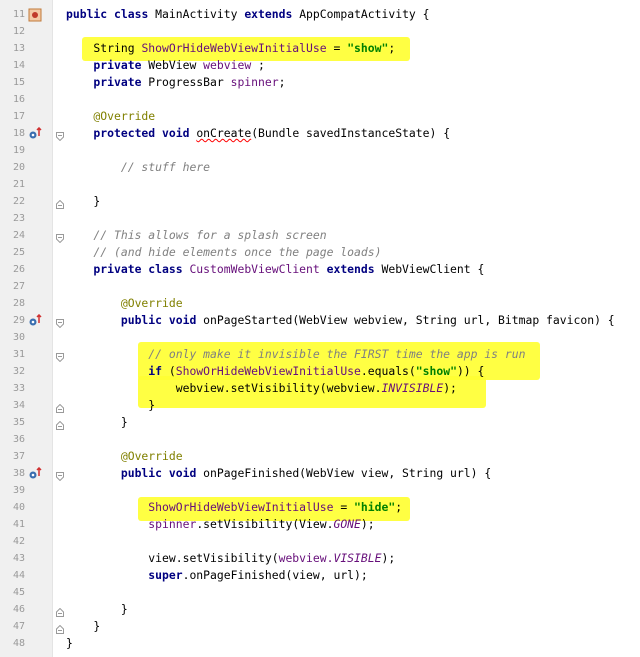 This screenshot has height=657, width=640. What do you see at coordinates (320, 575) in the screenshot?
I see `code-line: 44 super.onPageFinished(view, url);` at bounding box center [320, 575].